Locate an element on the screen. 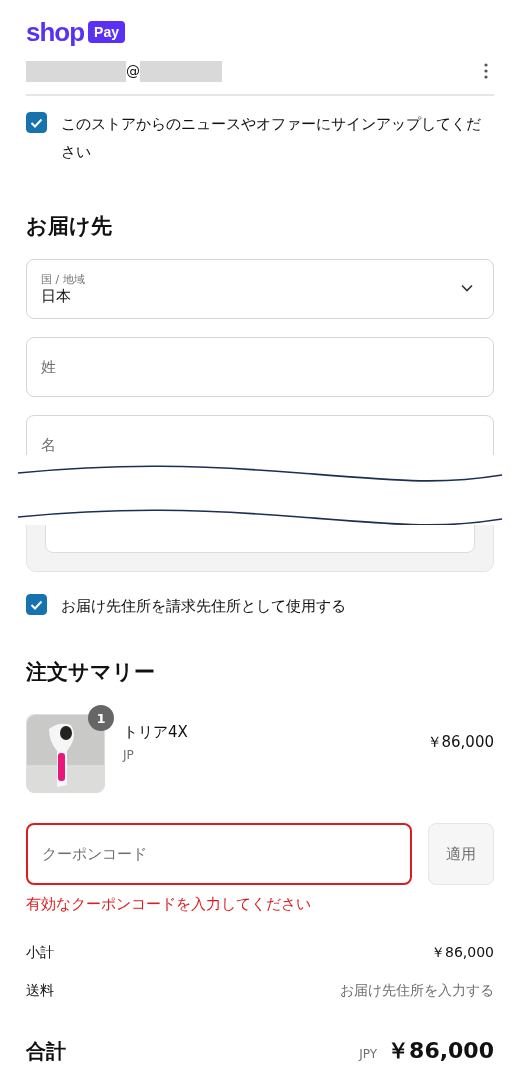 This screenshot has width=520, height=1077. section-heading: 注文サマリー is located at coordinates (91, 672).